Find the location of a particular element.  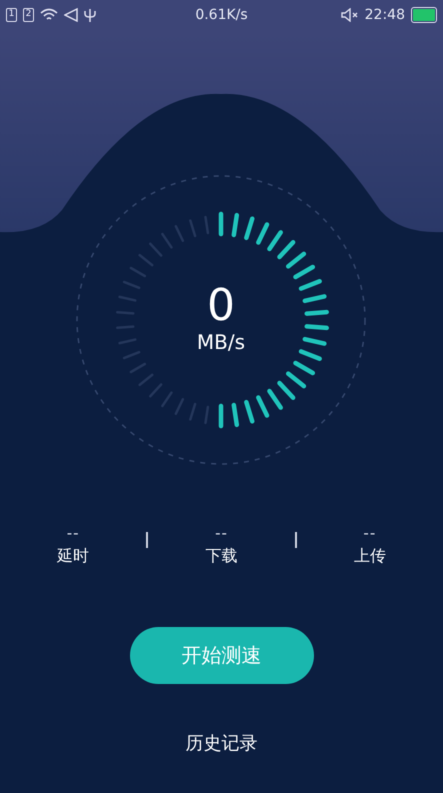

sim-icon: 1 is located at coordinates (11, 15).